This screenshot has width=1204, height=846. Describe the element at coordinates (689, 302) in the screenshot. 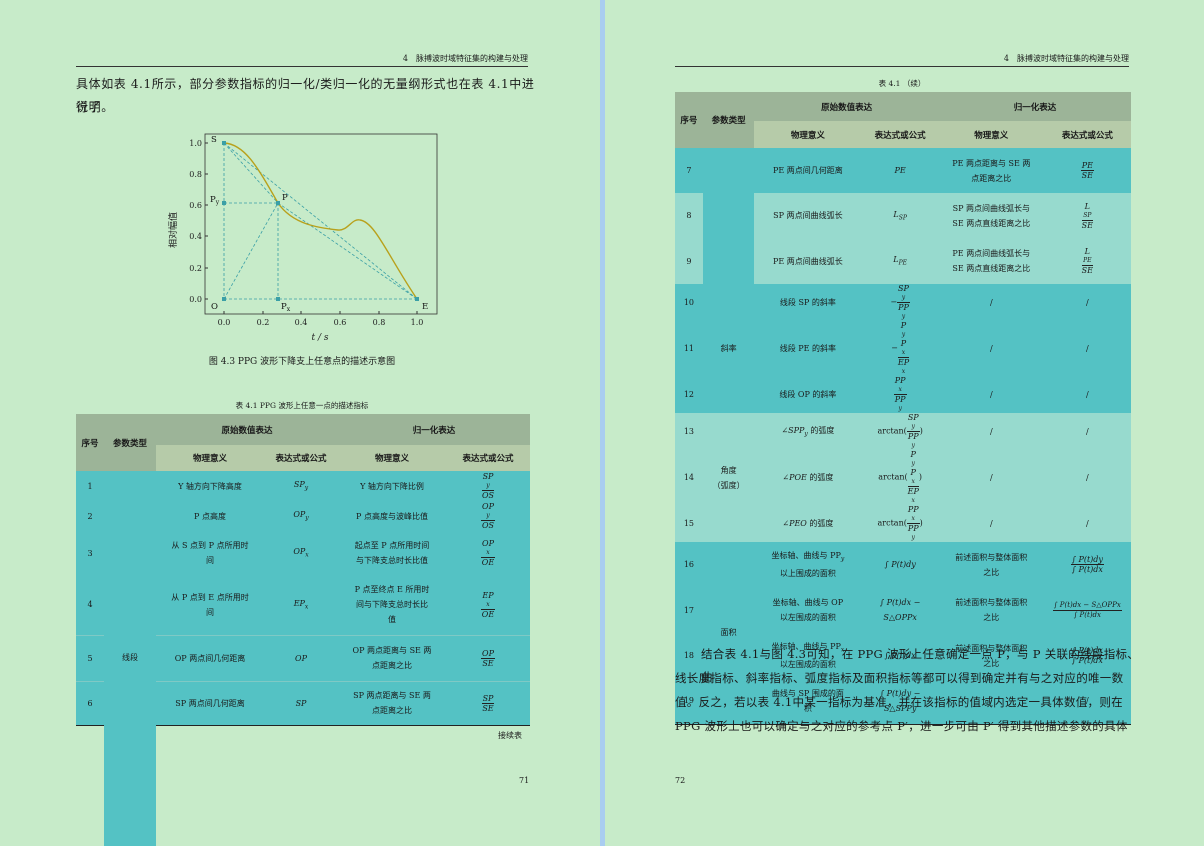

I see `table-cell: 10` at that location.